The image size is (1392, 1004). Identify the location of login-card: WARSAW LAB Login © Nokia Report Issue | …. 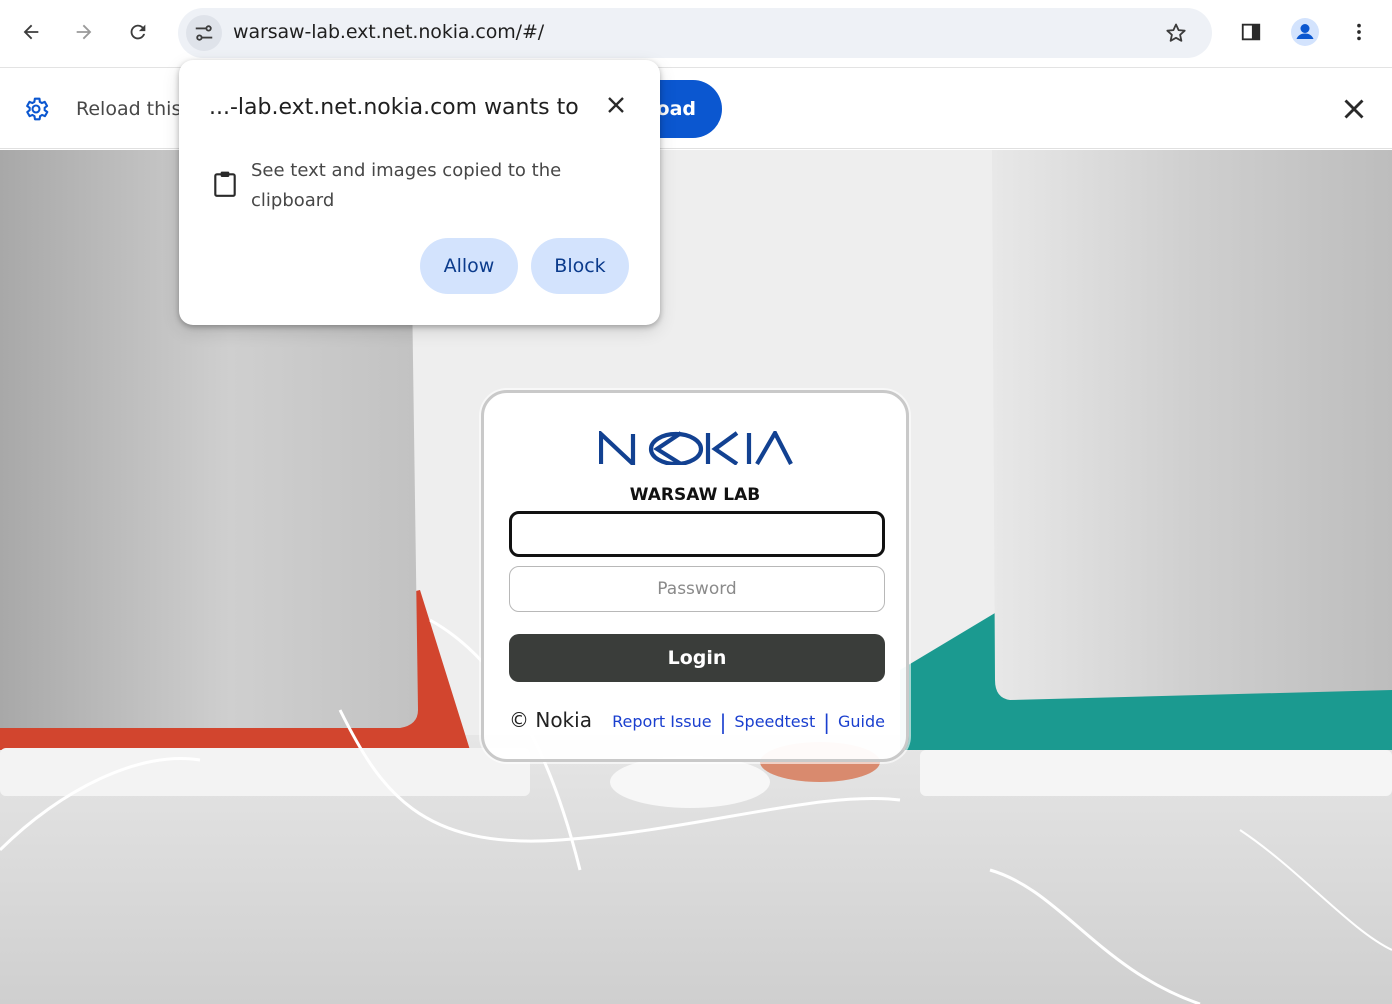
(695, 576).